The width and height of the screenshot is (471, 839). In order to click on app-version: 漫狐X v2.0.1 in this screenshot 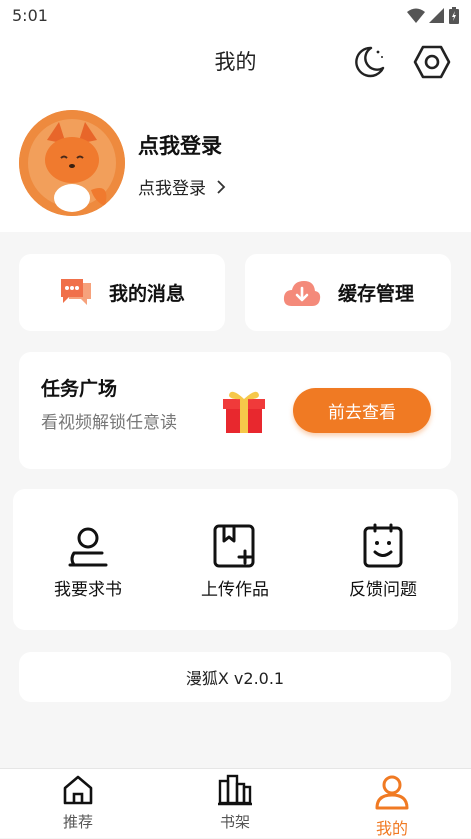, I will do `click(235, 677)`.